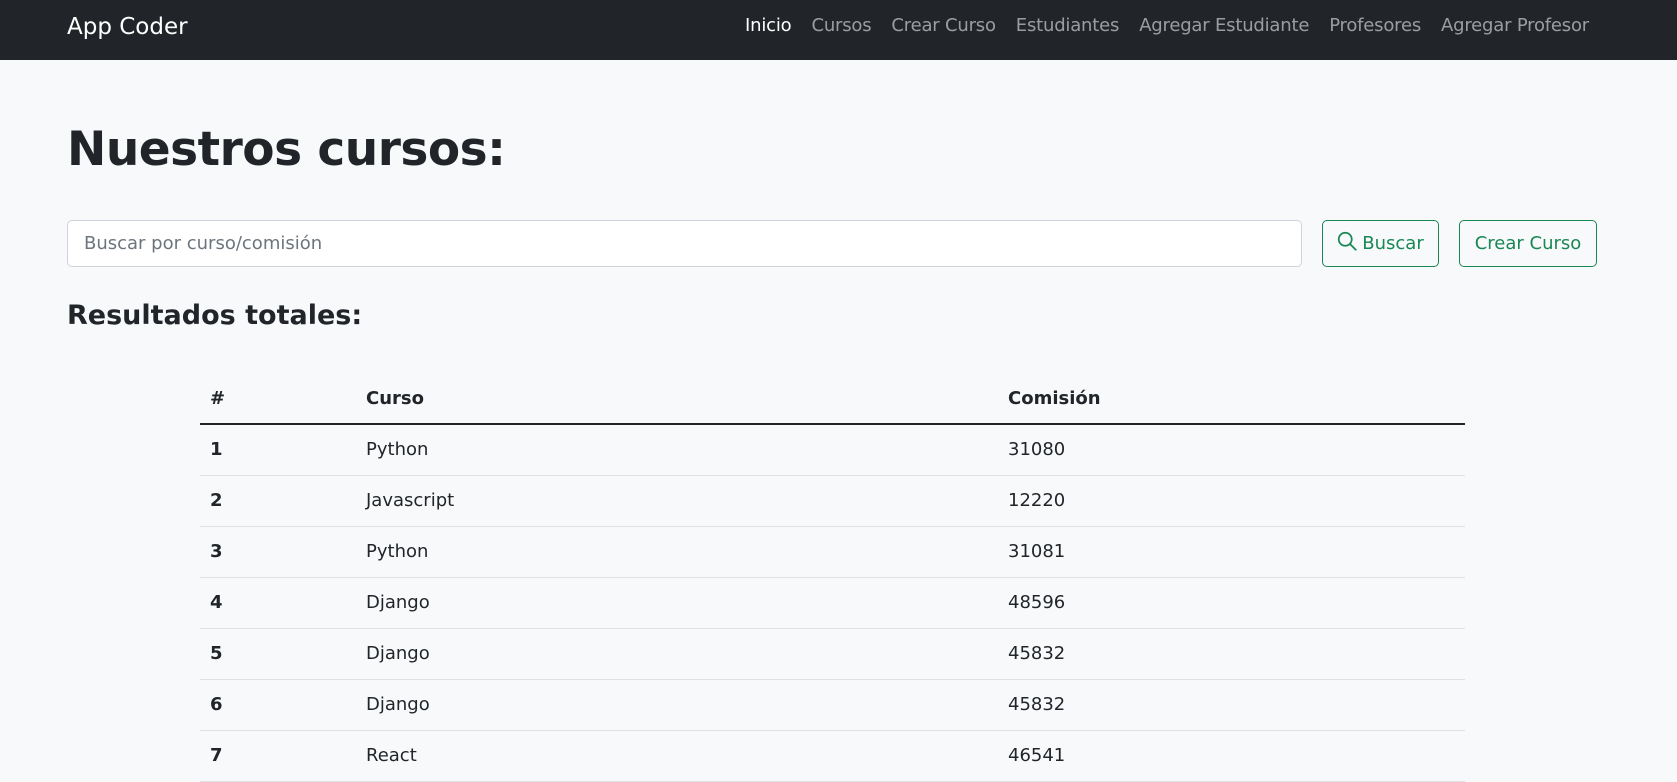  What do you see at coordinates (278, 552) in the screenshot?
I see `row-index: 3` at bounding box center [278, 552].